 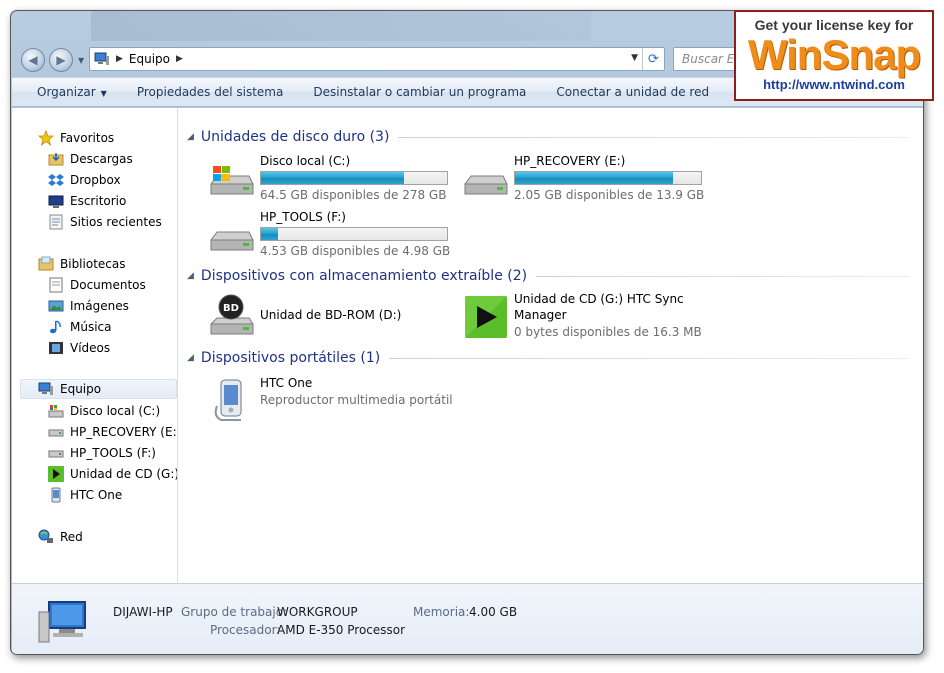 What do you see at coordinates (341, 26) in the screenshot?
I see `title-bar` at bounding box center [341, 26].